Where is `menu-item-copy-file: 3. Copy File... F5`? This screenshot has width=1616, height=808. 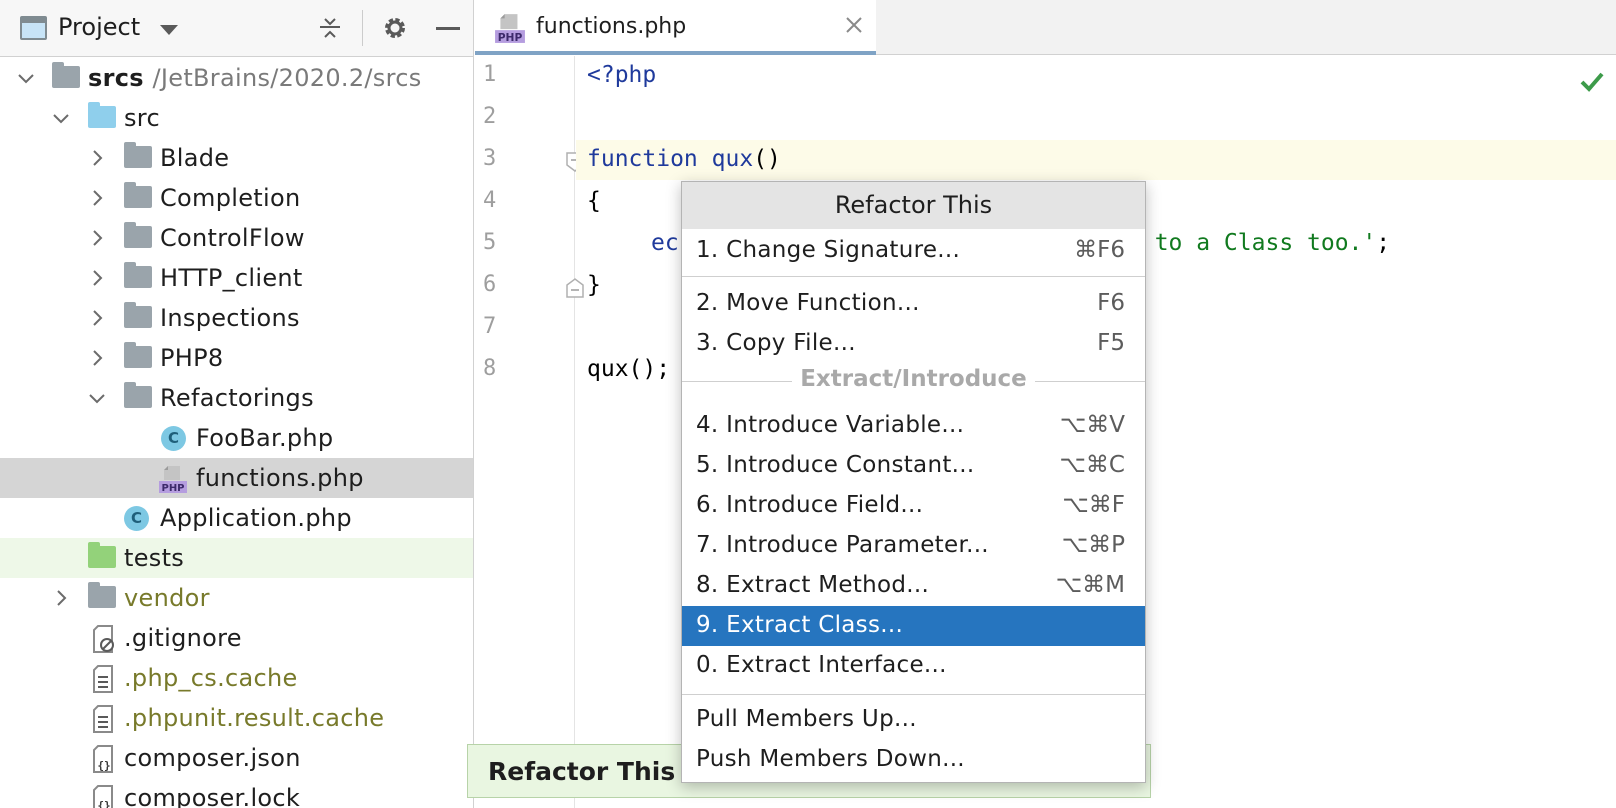
menu-item-copy-file: 3. Copy File... F5 is located at coordinates (913, 344).